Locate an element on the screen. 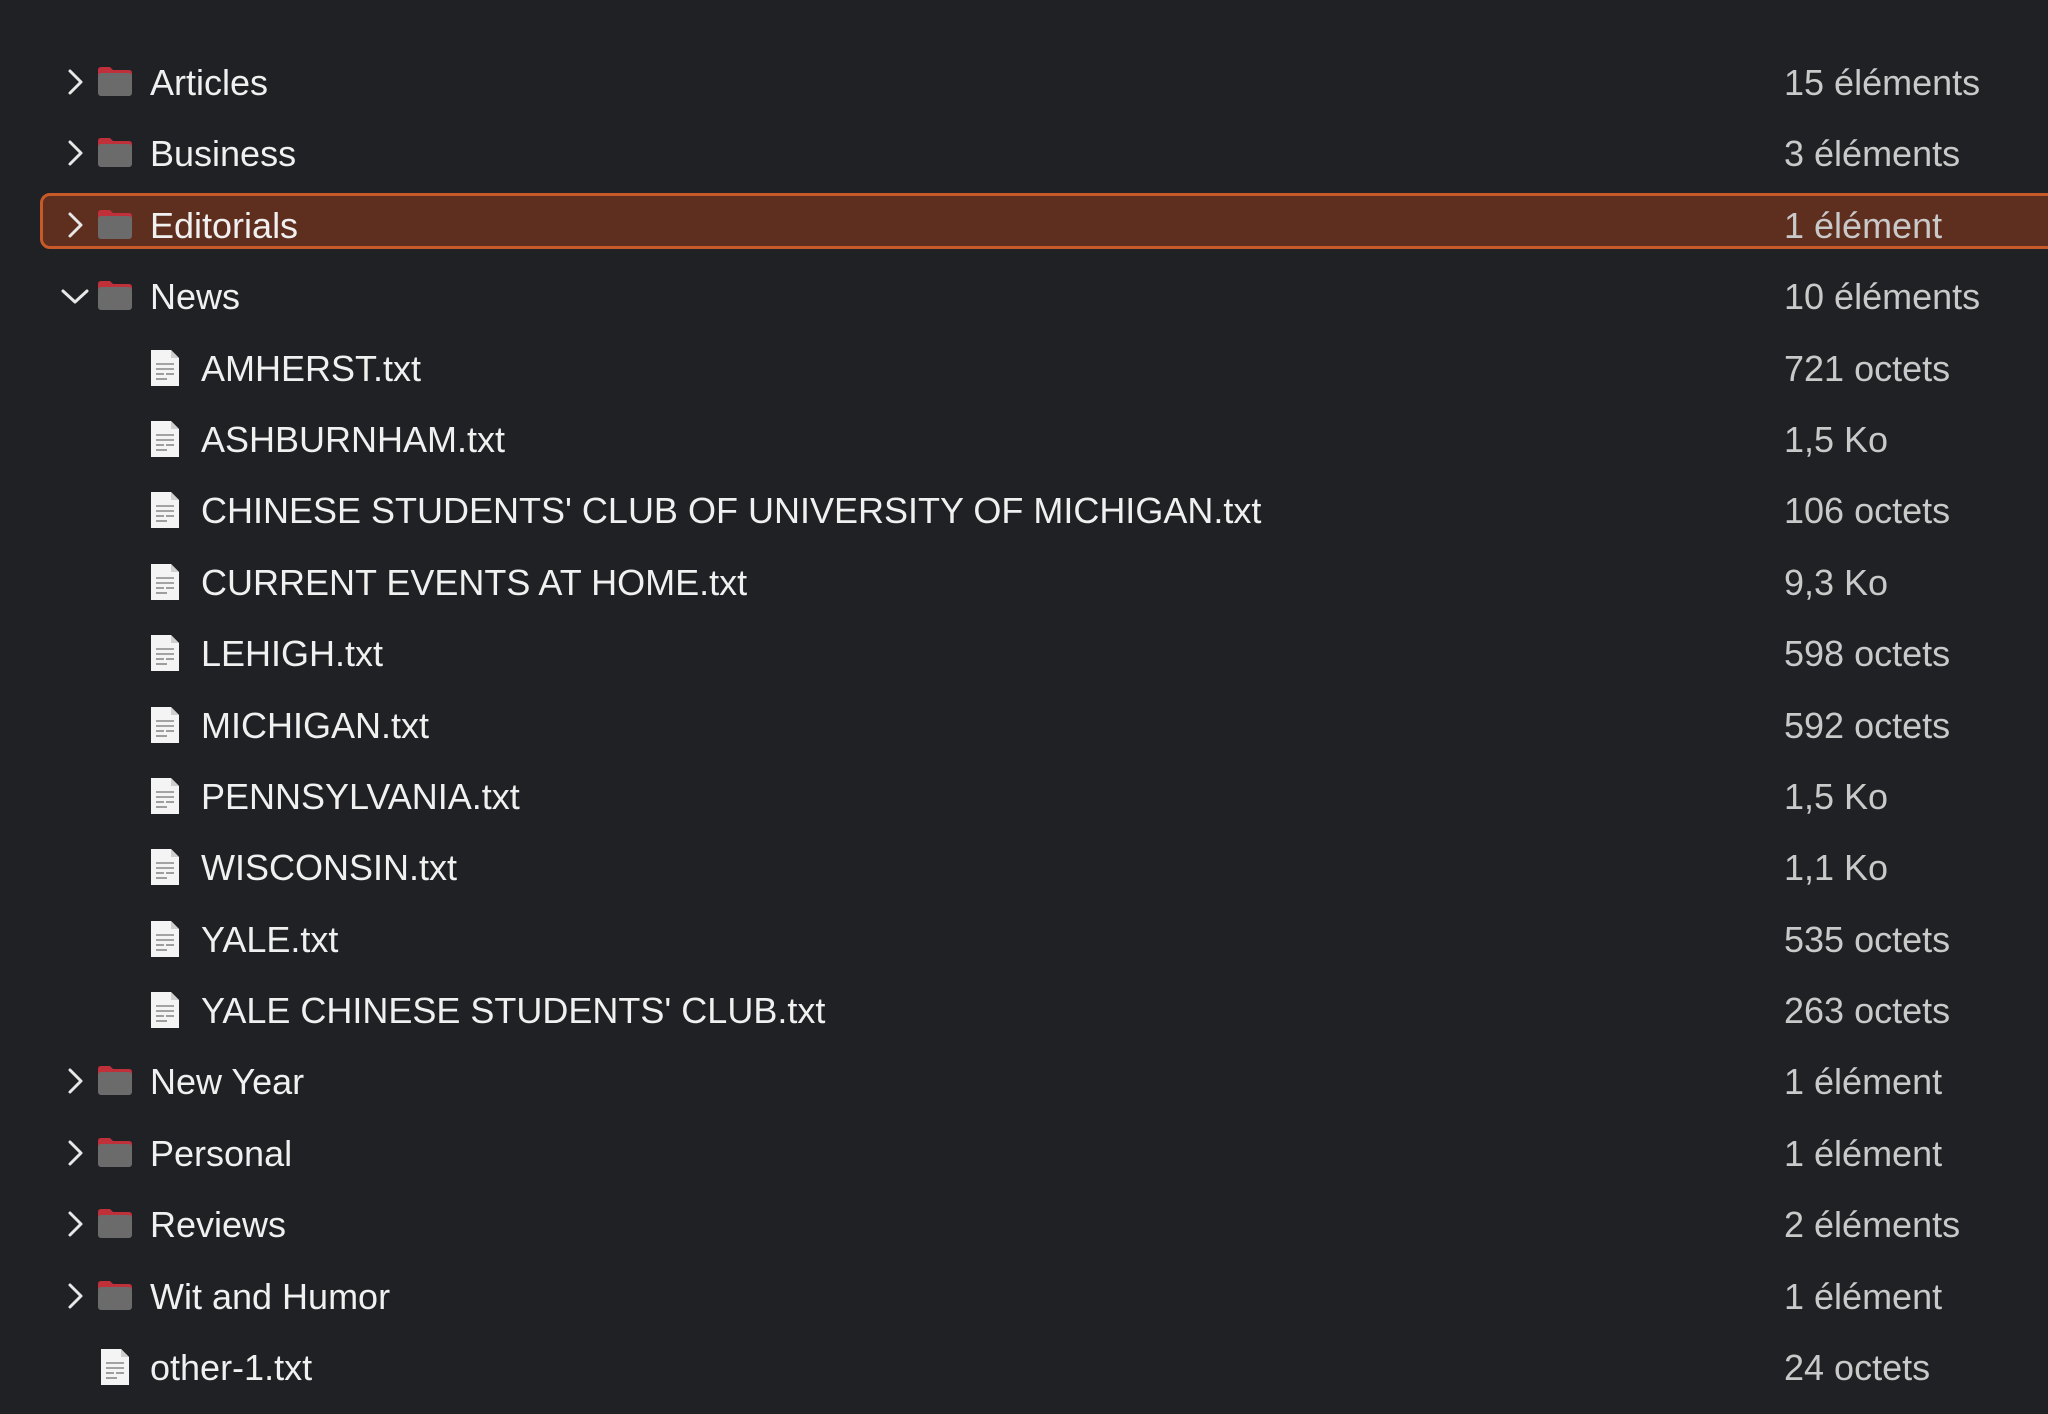 The height and width of the screenshot is (1414, 2048). file-row: AMHERST.txt 721 octets is located at coordinates (1024, 368).